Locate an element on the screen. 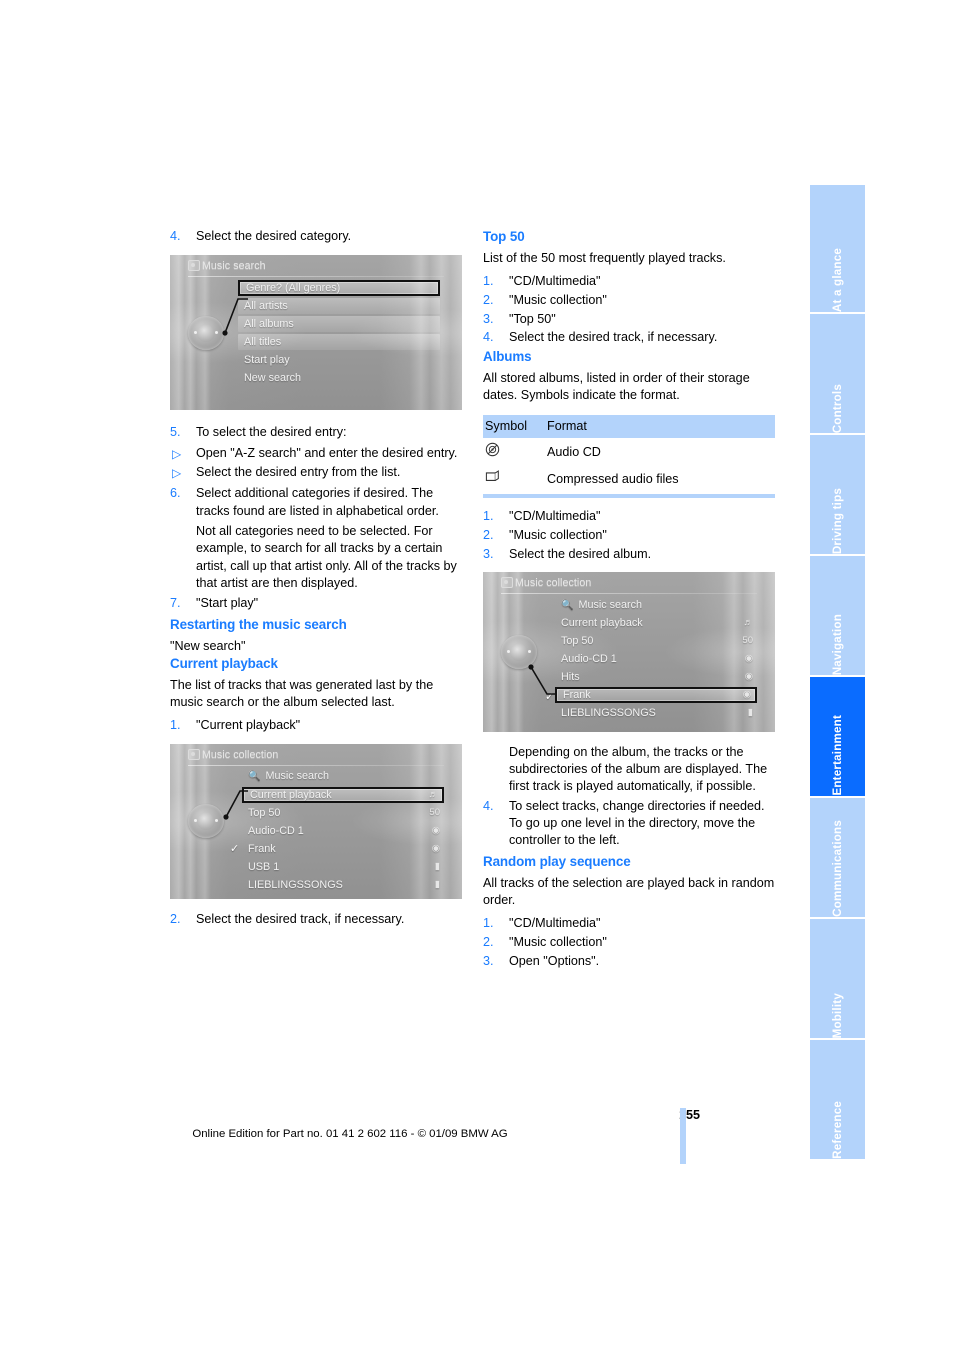 The height and width of the screenshot is (1350, 954). idrive-menu-item: USB 1 ▮ is located at coordinates (343, 867).